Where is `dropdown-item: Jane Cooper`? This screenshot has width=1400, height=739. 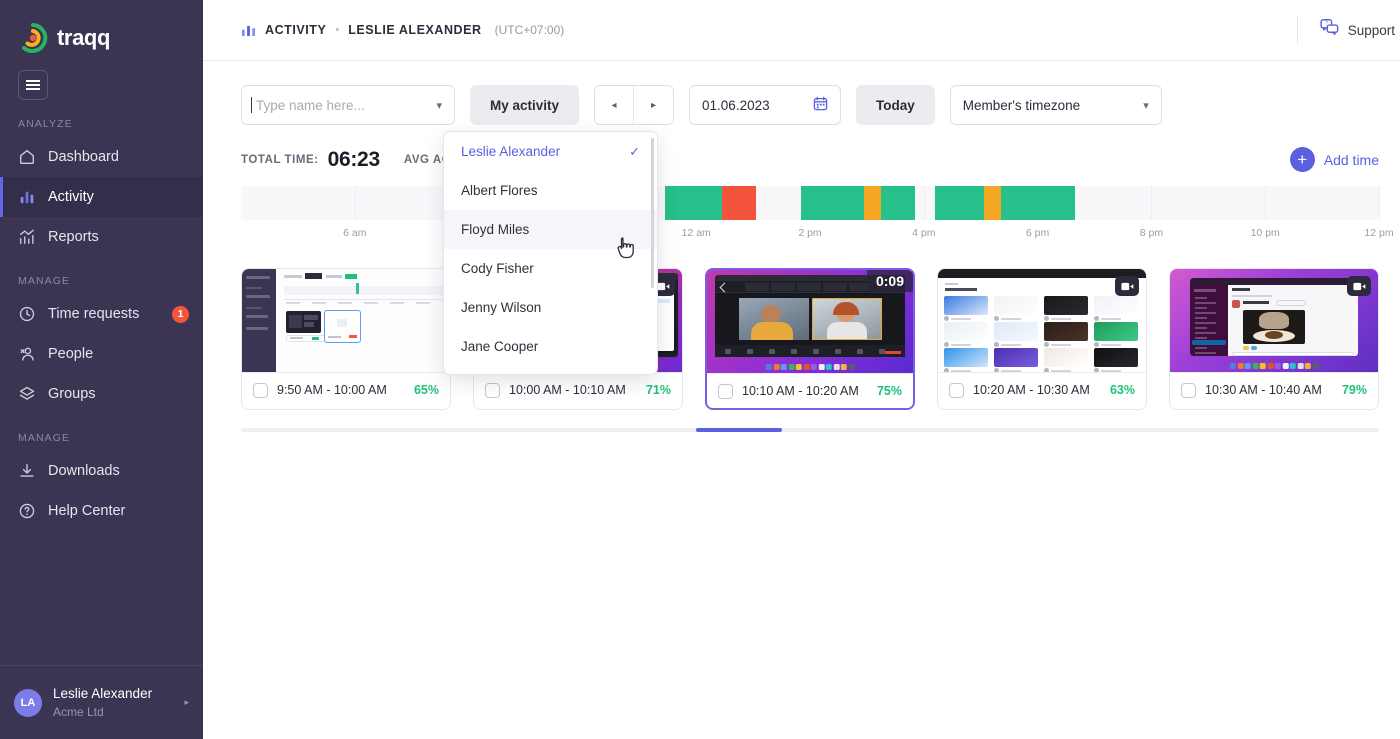
dropdown-item: Jane Cooper is located at coordinates (550, 346).